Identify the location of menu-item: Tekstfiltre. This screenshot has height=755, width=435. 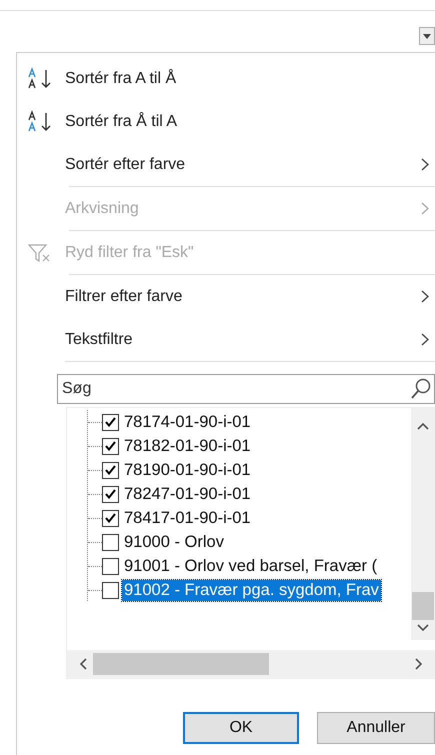
(231, 339).